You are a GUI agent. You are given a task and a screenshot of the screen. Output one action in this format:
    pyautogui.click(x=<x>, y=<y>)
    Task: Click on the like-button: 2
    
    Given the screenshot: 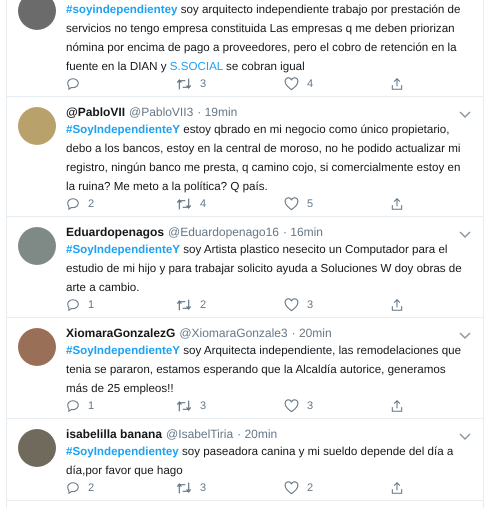 What is the action you would take?
    pyautogui.click(x=299, y=488)
    